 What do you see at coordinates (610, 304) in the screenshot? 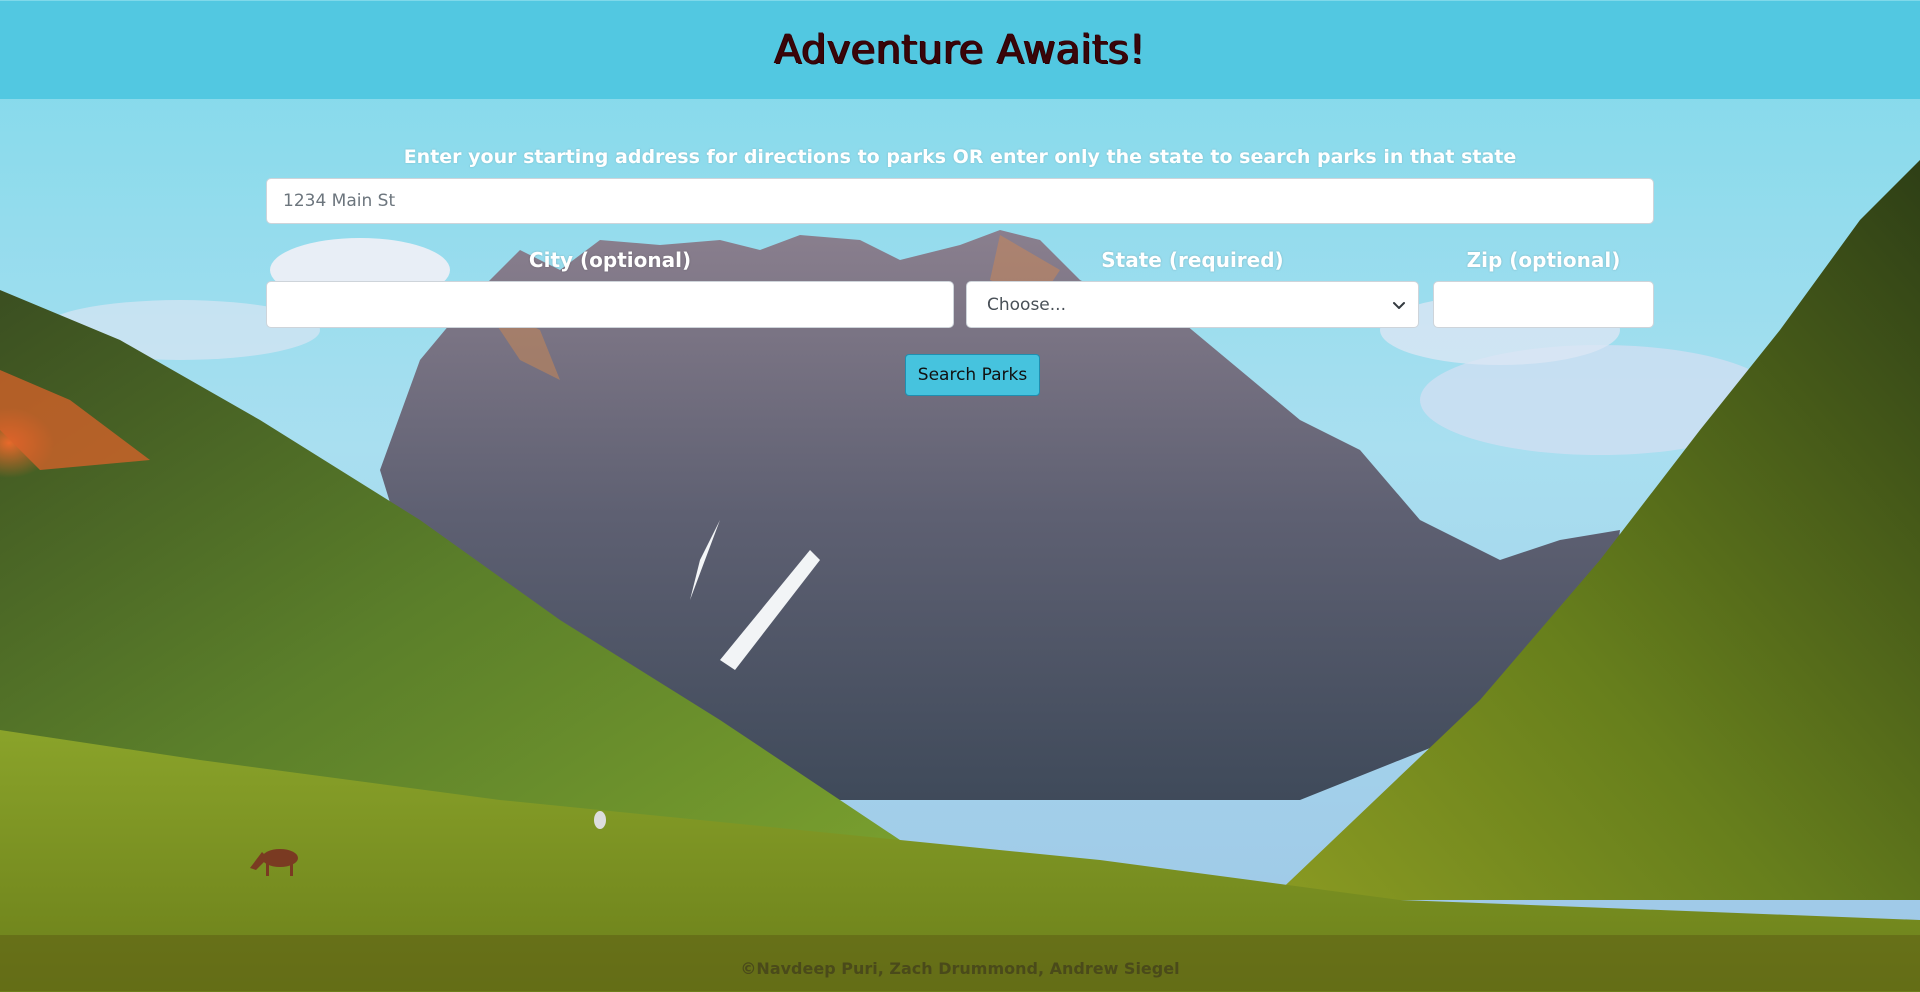
I see `city-input` at bounding box center [610, 304].